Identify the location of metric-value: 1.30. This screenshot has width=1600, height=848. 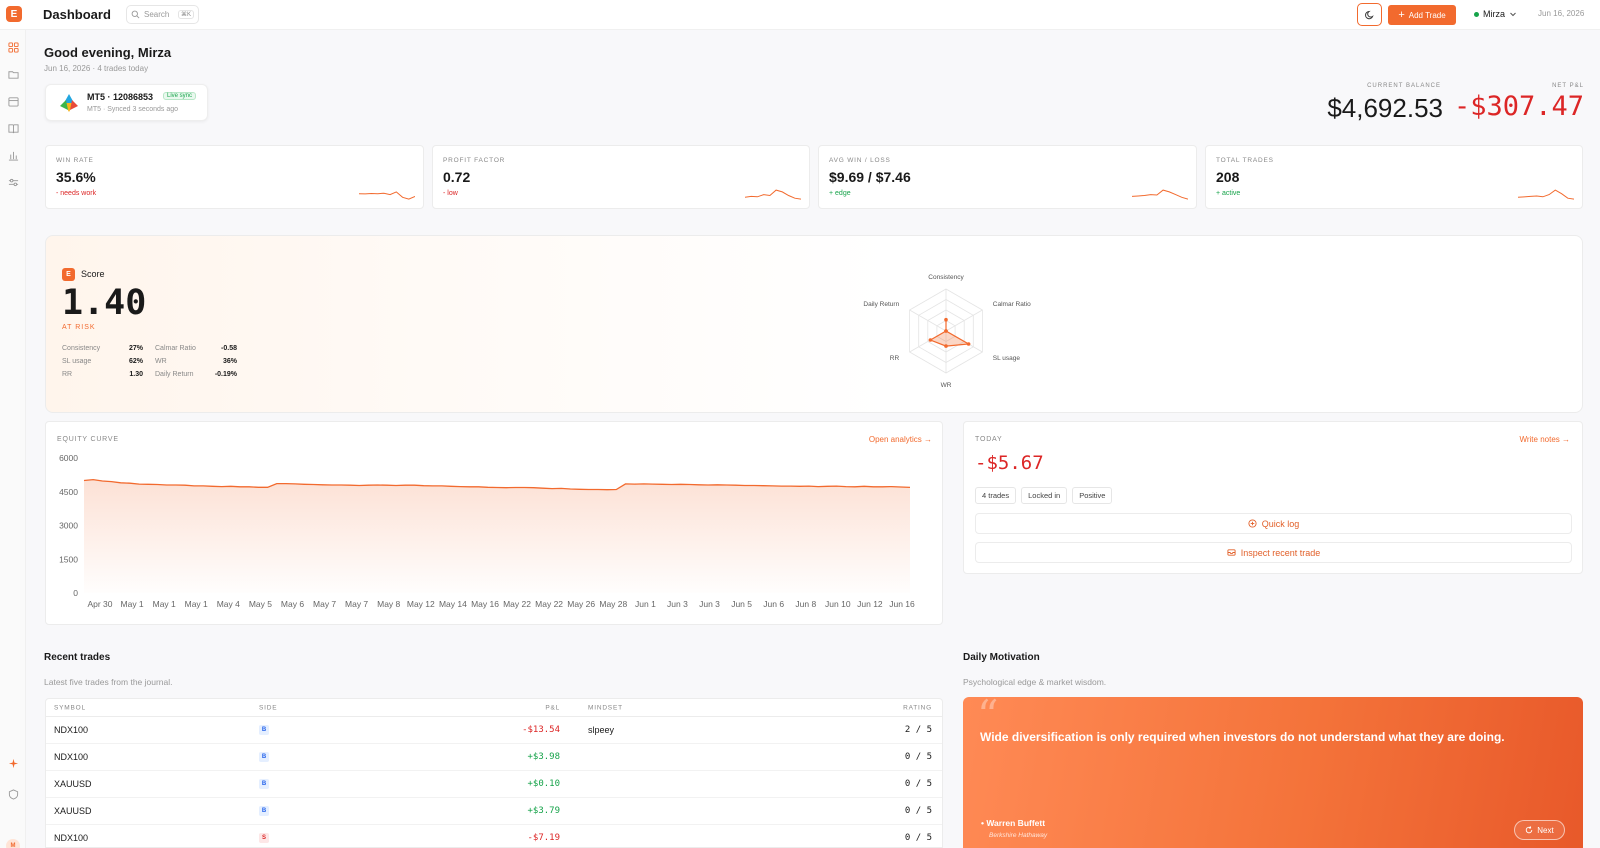
(136, 374).